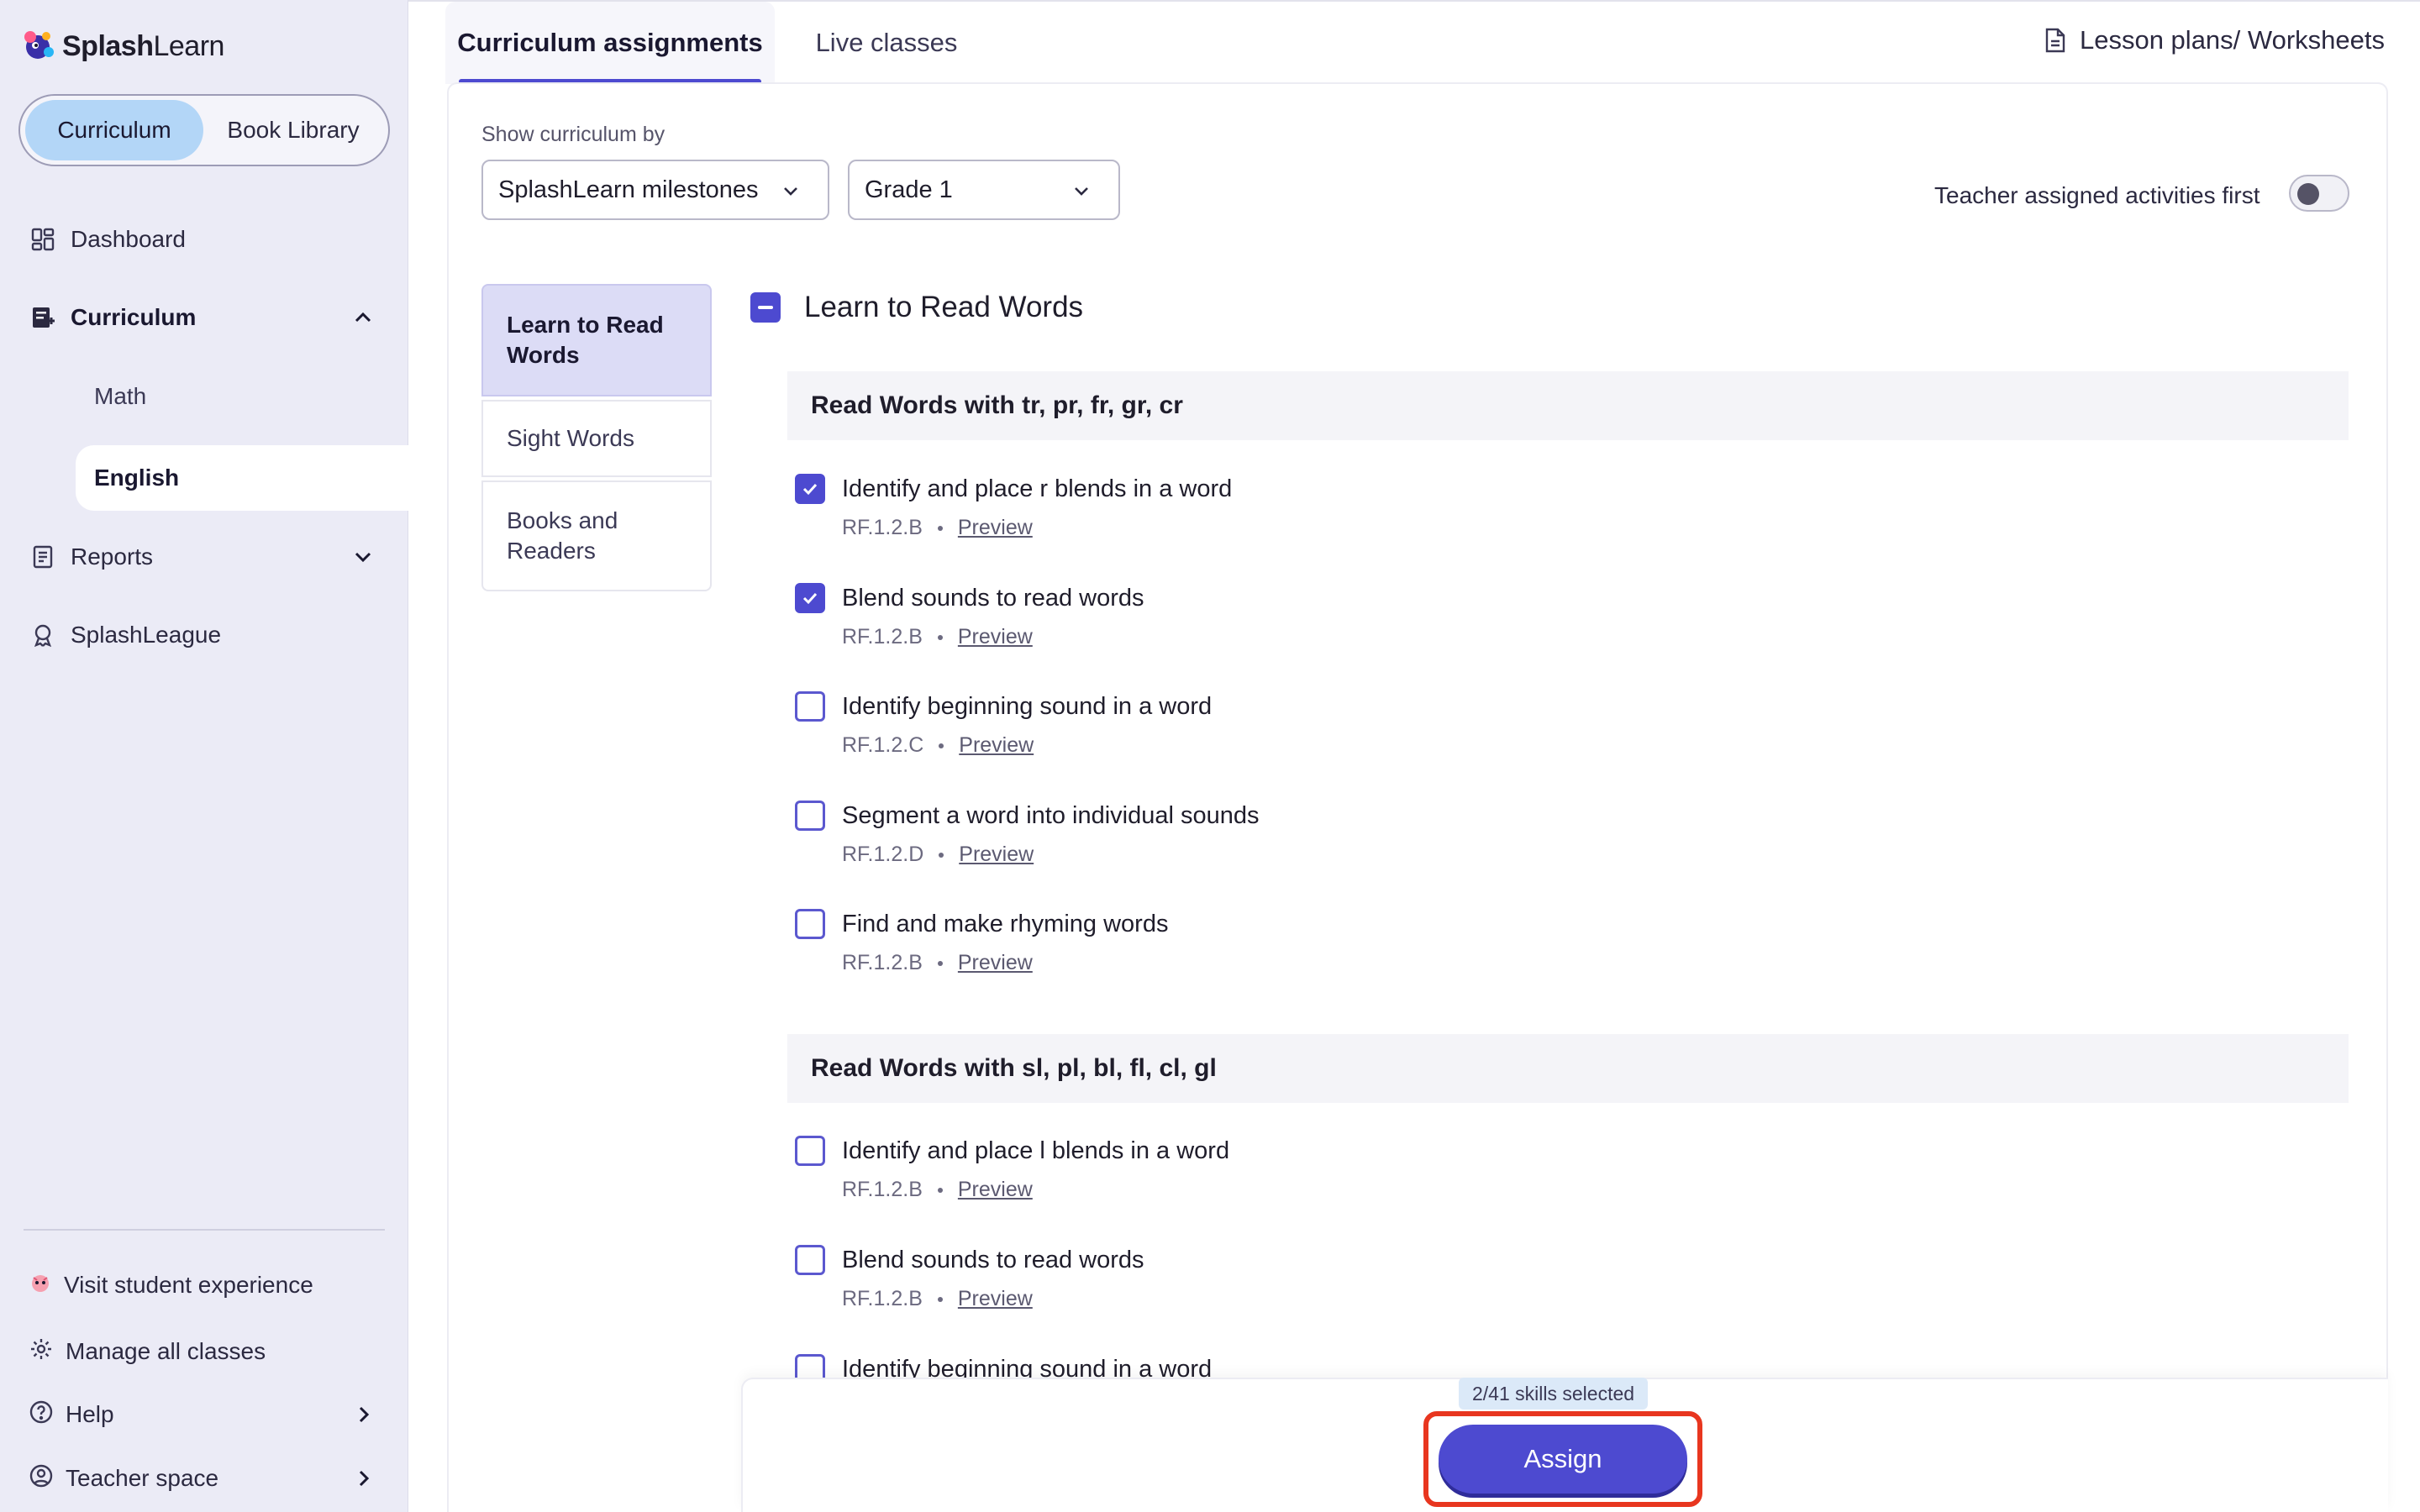 The width and height of the screenshot is (2420, 1512). I want to click on category-sight-words: Sight Words, so click(597, 438).